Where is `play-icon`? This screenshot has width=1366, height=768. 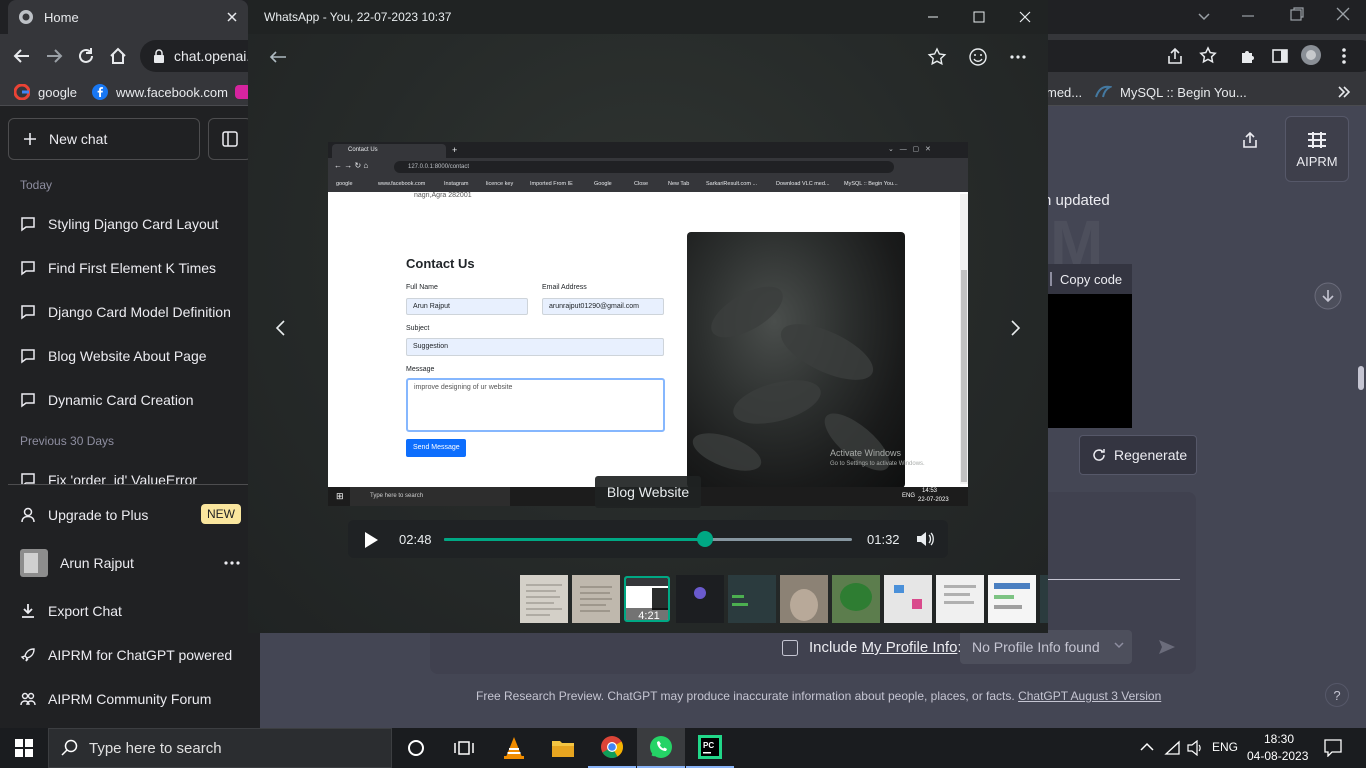
play-icon is located at coordinates (371, 540).